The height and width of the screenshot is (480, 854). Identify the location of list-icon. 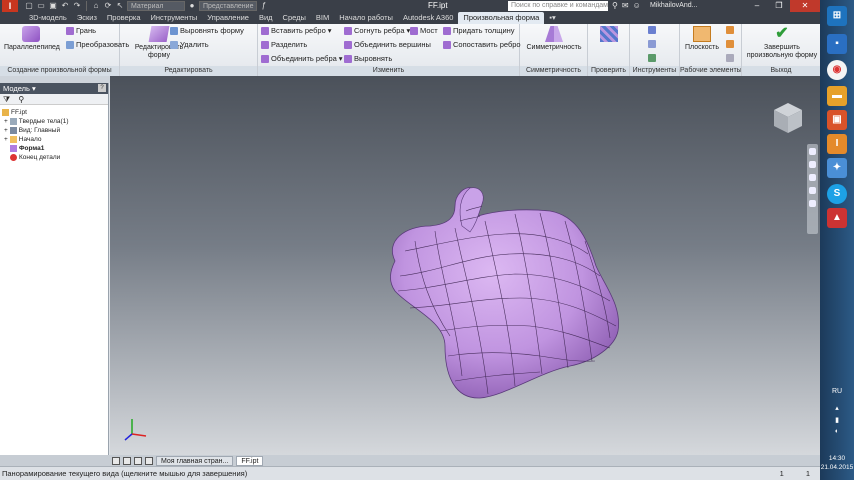
(149, 460).